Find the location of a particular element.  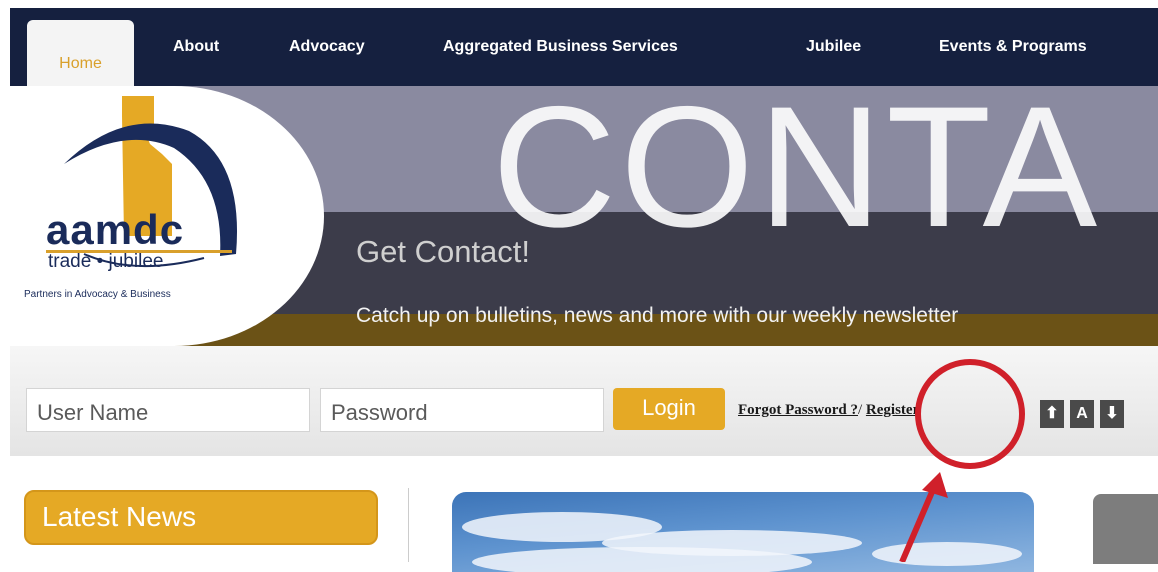

hero-title: Get Contact! is located at coordinates (443, 251).